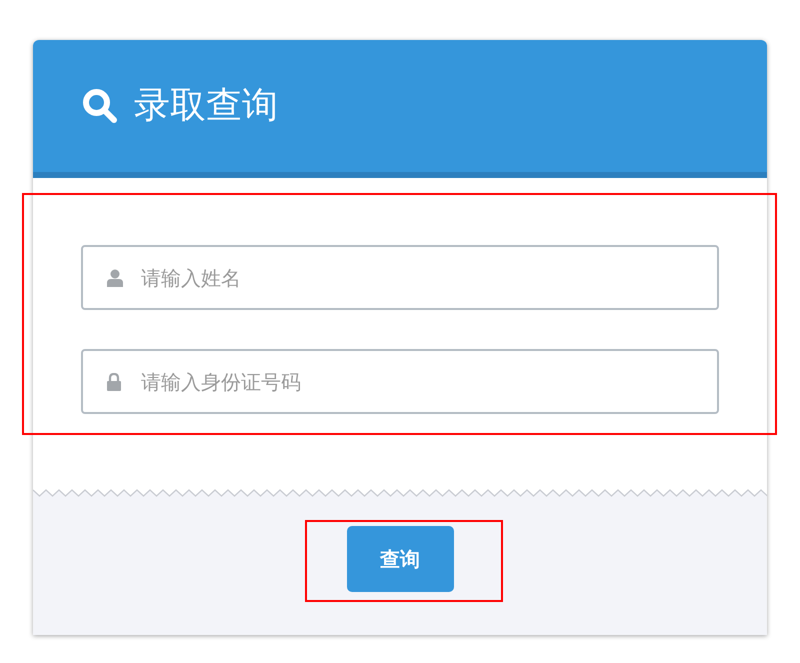 The width and height of the screenshot is (800, 663). What do you see at coordinates (114, 381) in the screenshot?
I see `lock-icon` at bounding box center [114, 381].